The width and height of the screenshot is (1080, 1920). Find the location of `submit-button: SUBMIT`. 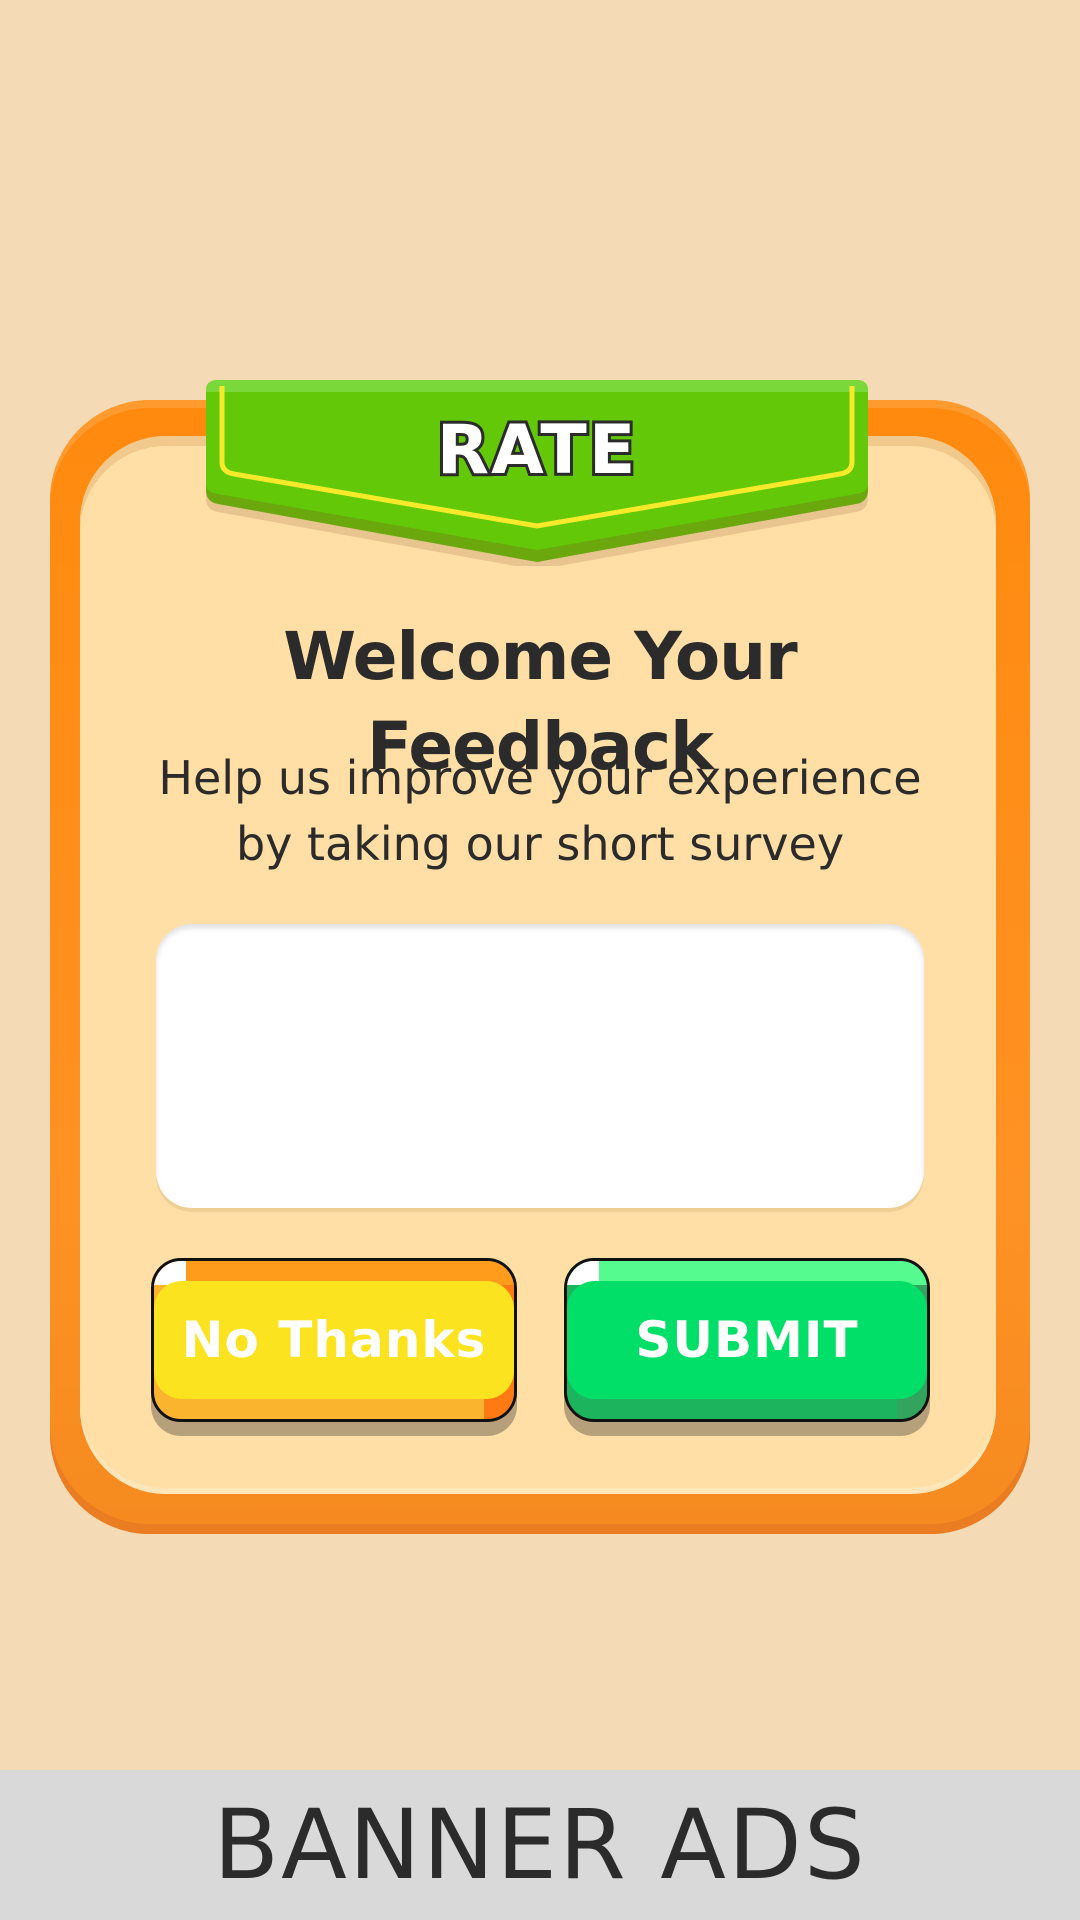

submit-button: SUBMIT is located at coordinates (747, 1340).